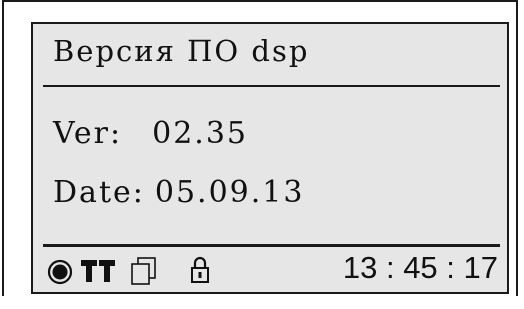 The width and height of the screenshot is (524, 309). What do you see at coordinates (99, 192) in the screenshot?
I see `date-label: Date:` at bounding box center [99, 192].